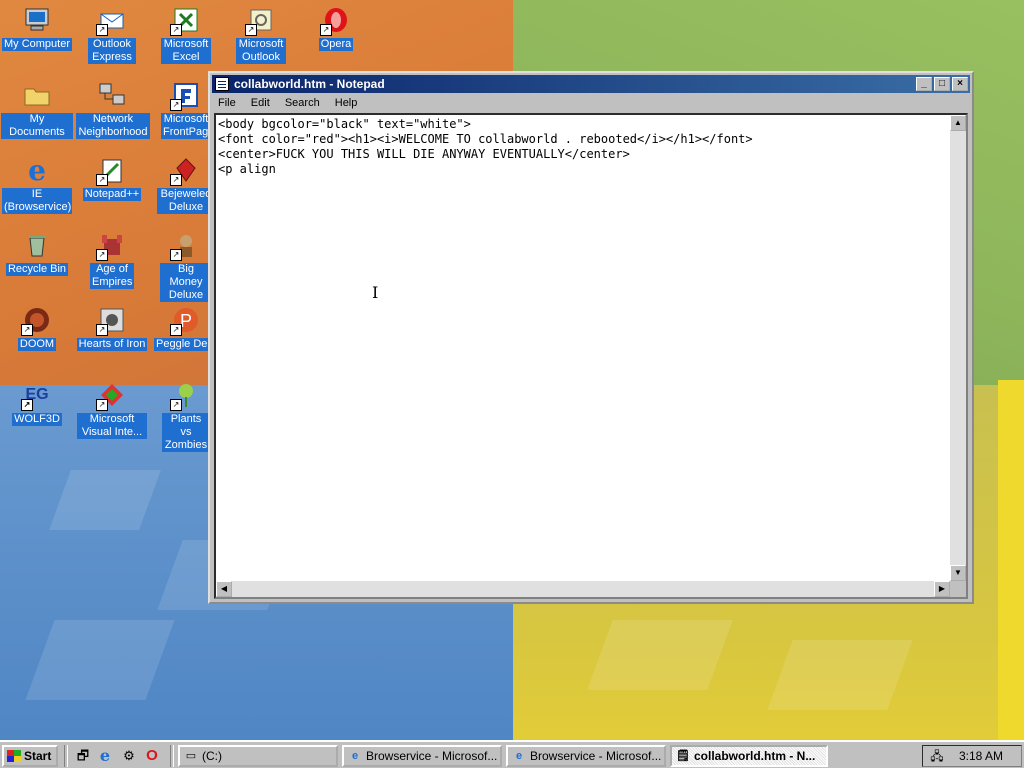  I want to click on desktop-icon-hearts-of-iron: ↗ Hearts of Iron, so click(112, 327).